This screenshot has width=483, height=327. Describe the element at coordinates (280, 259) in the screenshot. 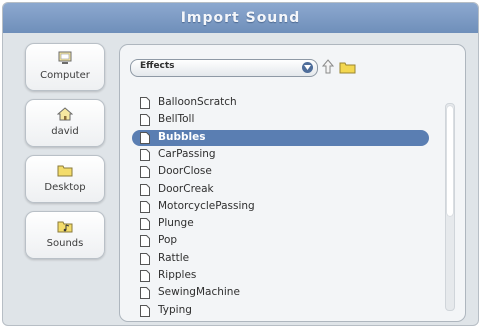

I see `file-row: Rattle` at that location.